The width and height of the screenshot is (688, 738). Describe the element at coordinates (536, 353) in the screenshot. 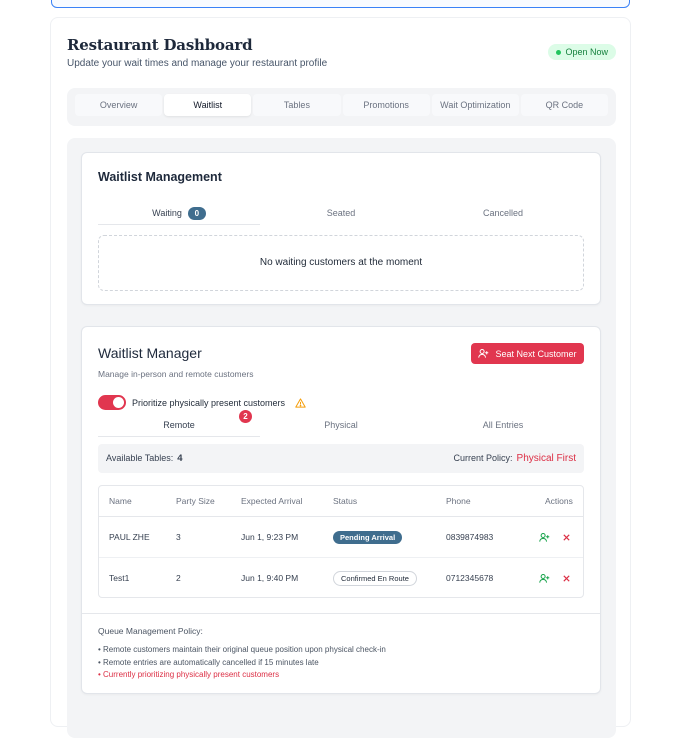

I see `seat-next-customer-label: Seat Next Customer` at that location.